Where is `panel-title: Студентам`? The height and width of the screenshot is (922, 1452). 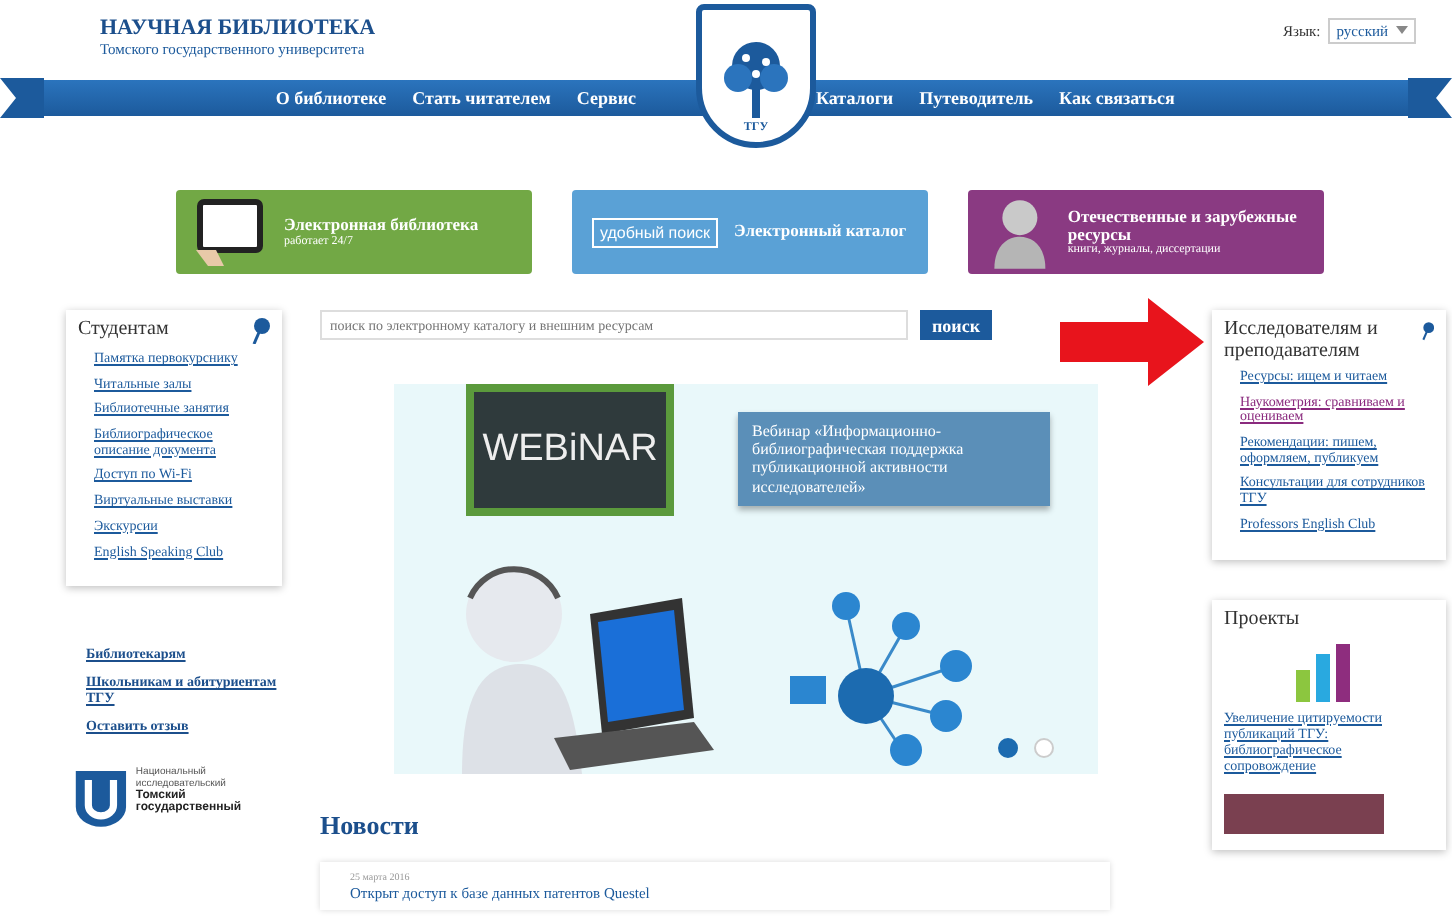 panel-title: Студентам is located at coordinates (123, 329).